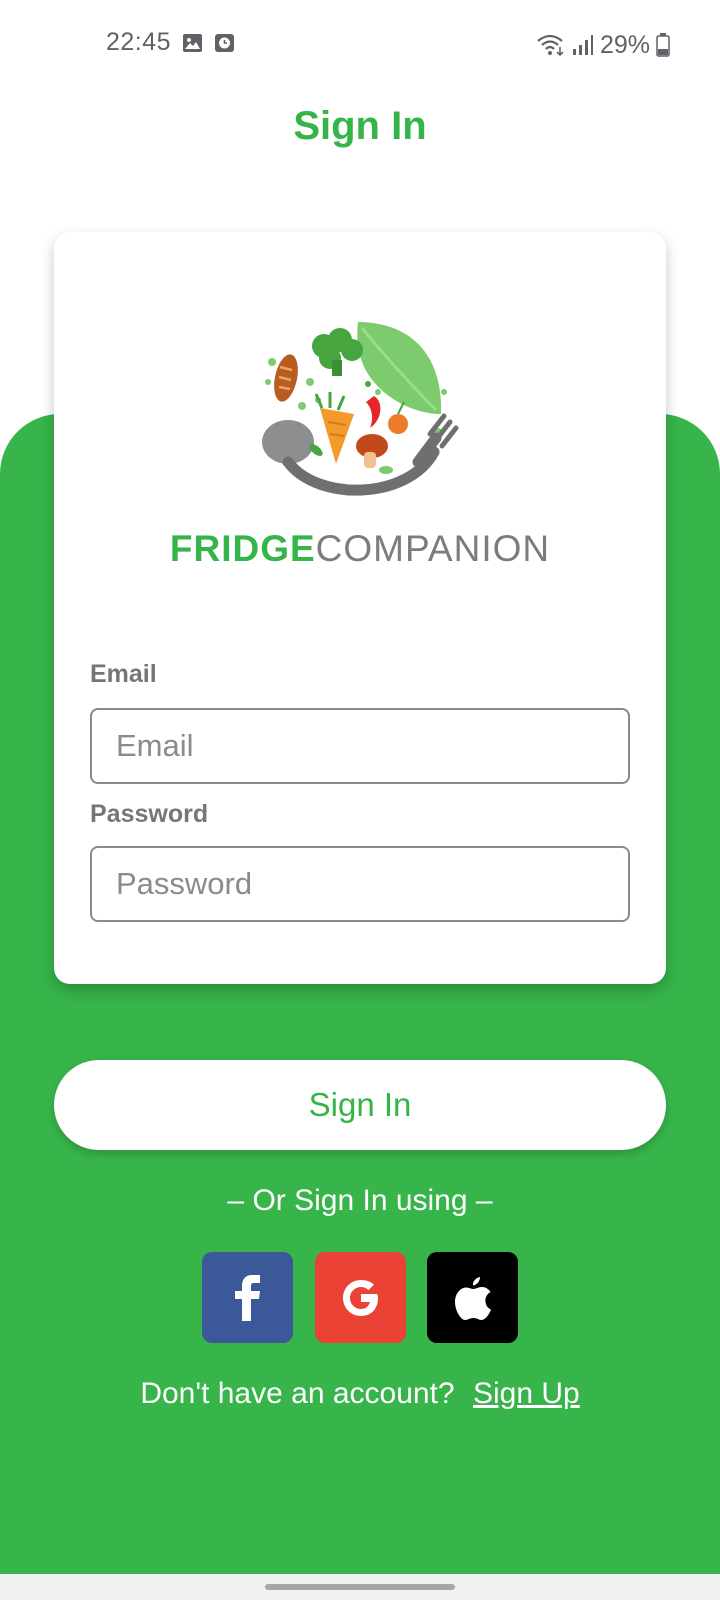 This screenshot has width=720, height=1600. Describe the element at coordinates (149, 814) in the screenshot. I see `password-label: Password` at that location.